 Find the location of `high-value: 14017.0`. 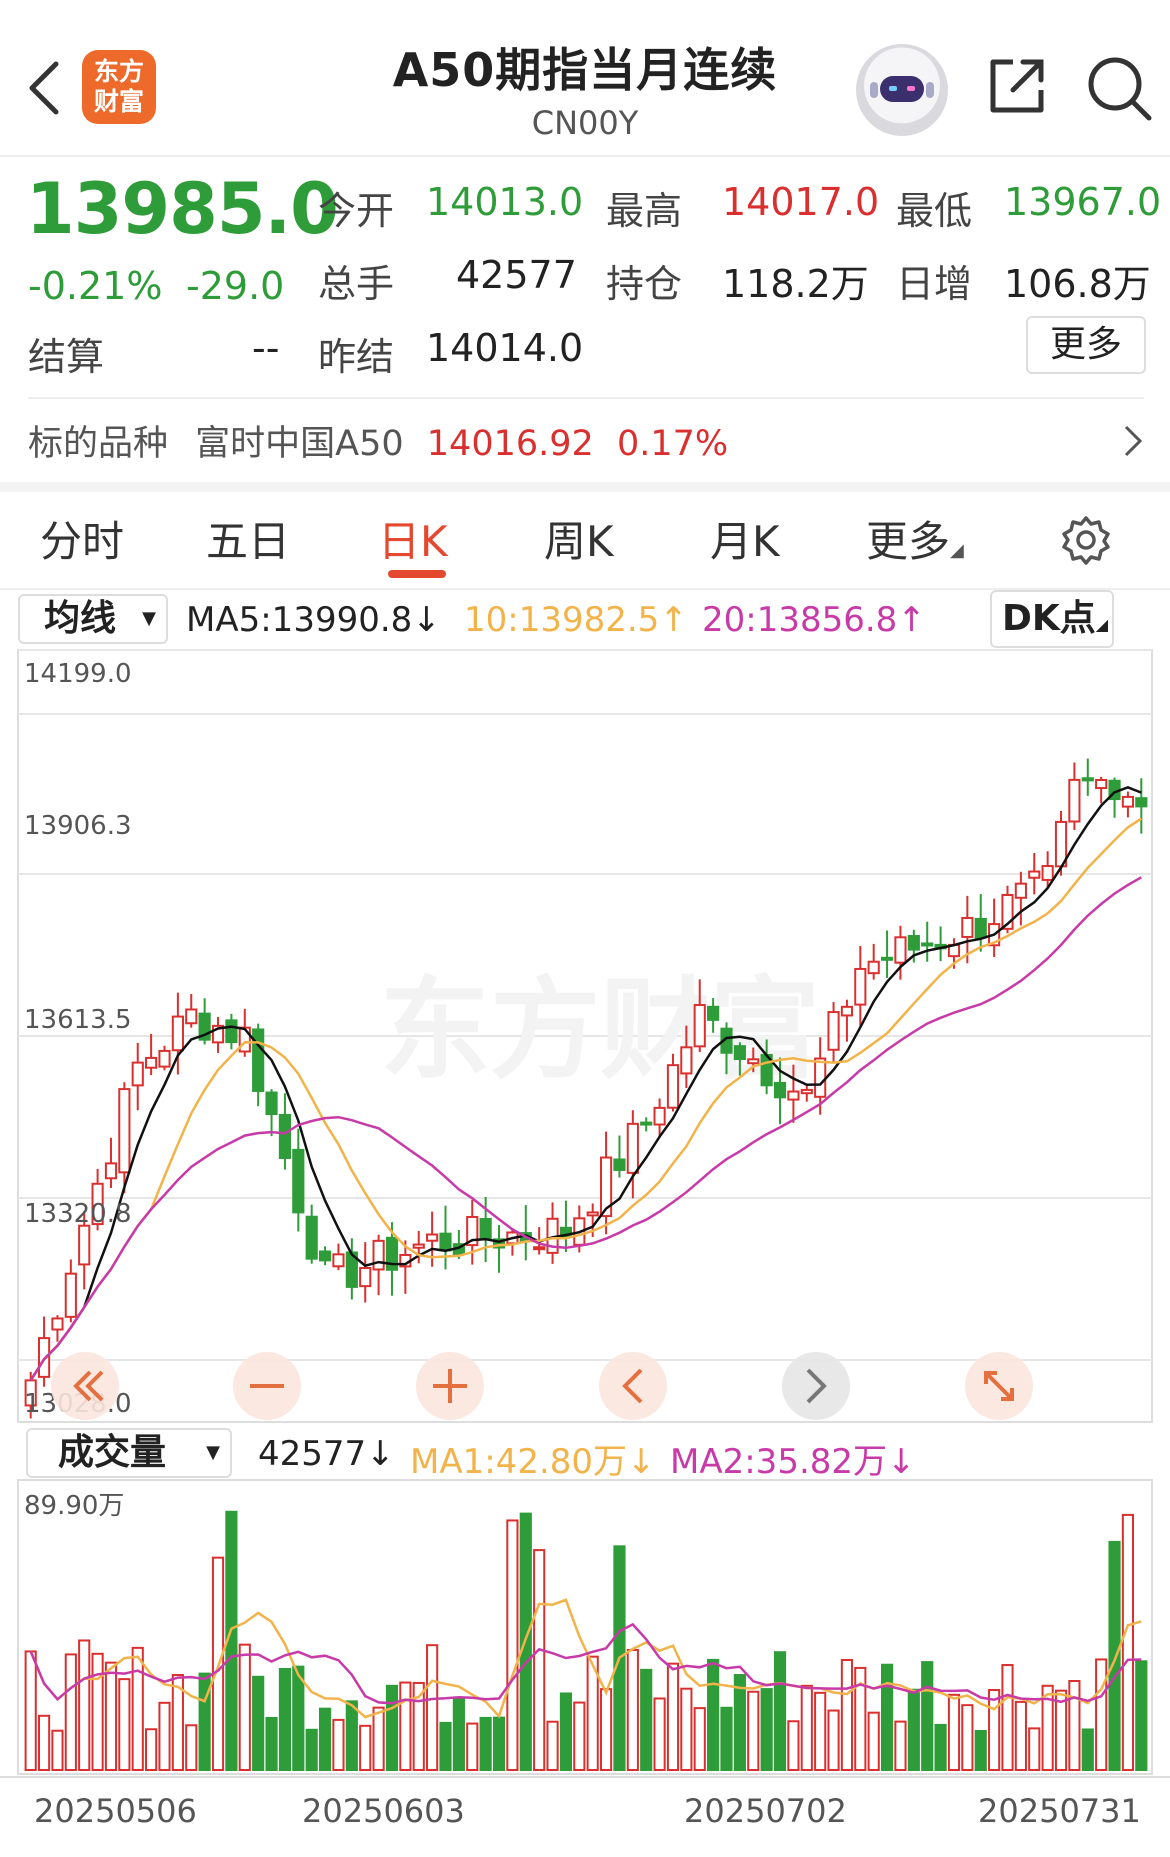

high-value: 14017.0 is located at coordinates (801, 202).